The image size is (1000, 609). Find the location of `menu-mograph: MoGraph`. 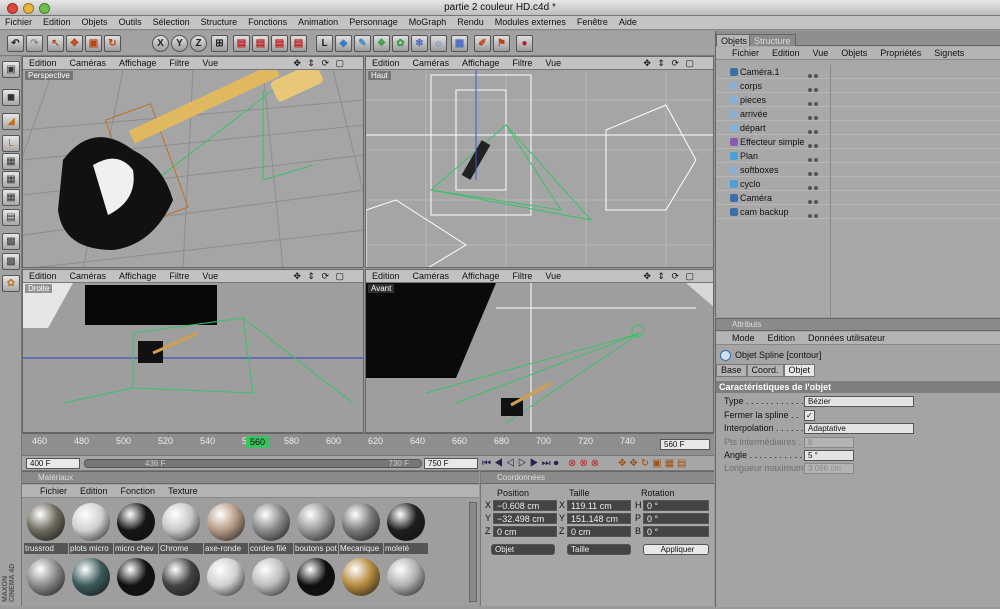

menu-mograph: MoGraph is located at coordinates (428, 22).